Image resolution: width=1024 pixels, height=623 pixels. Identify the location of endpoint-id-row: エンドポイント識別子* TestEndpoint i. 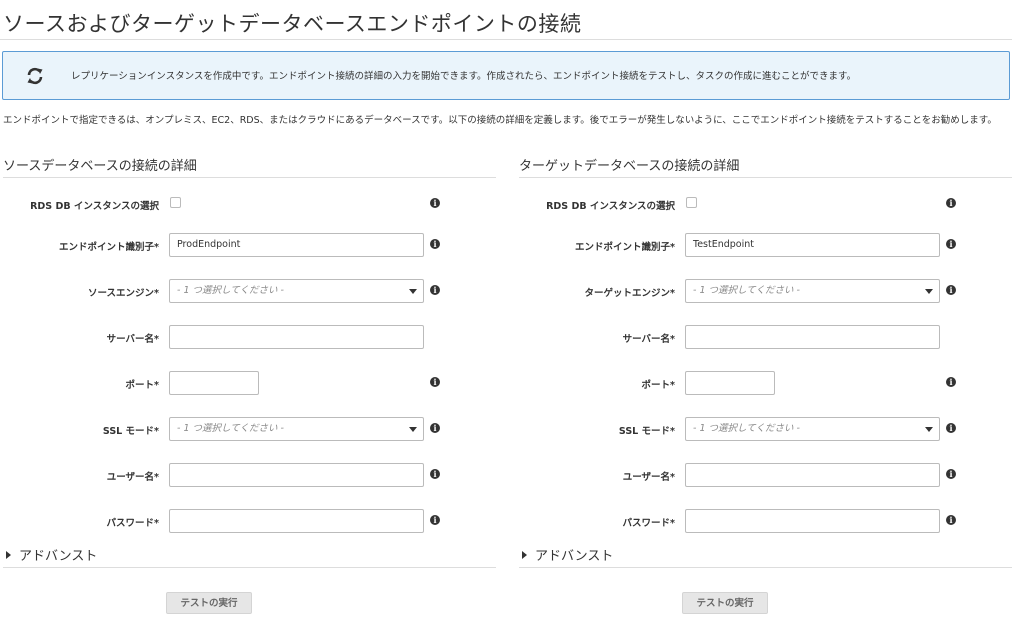
(766, 246).